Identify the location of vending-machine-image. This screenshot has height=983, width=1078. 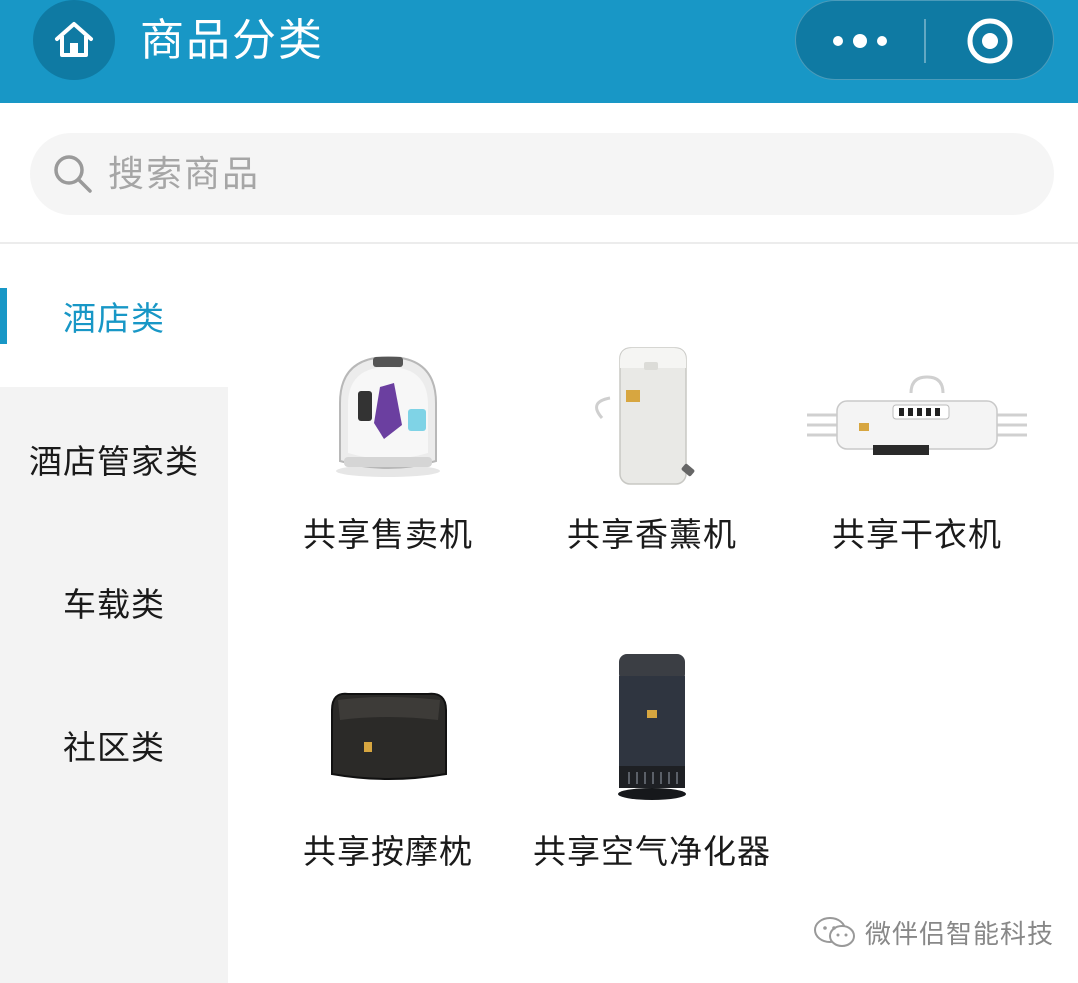
(388, 413).